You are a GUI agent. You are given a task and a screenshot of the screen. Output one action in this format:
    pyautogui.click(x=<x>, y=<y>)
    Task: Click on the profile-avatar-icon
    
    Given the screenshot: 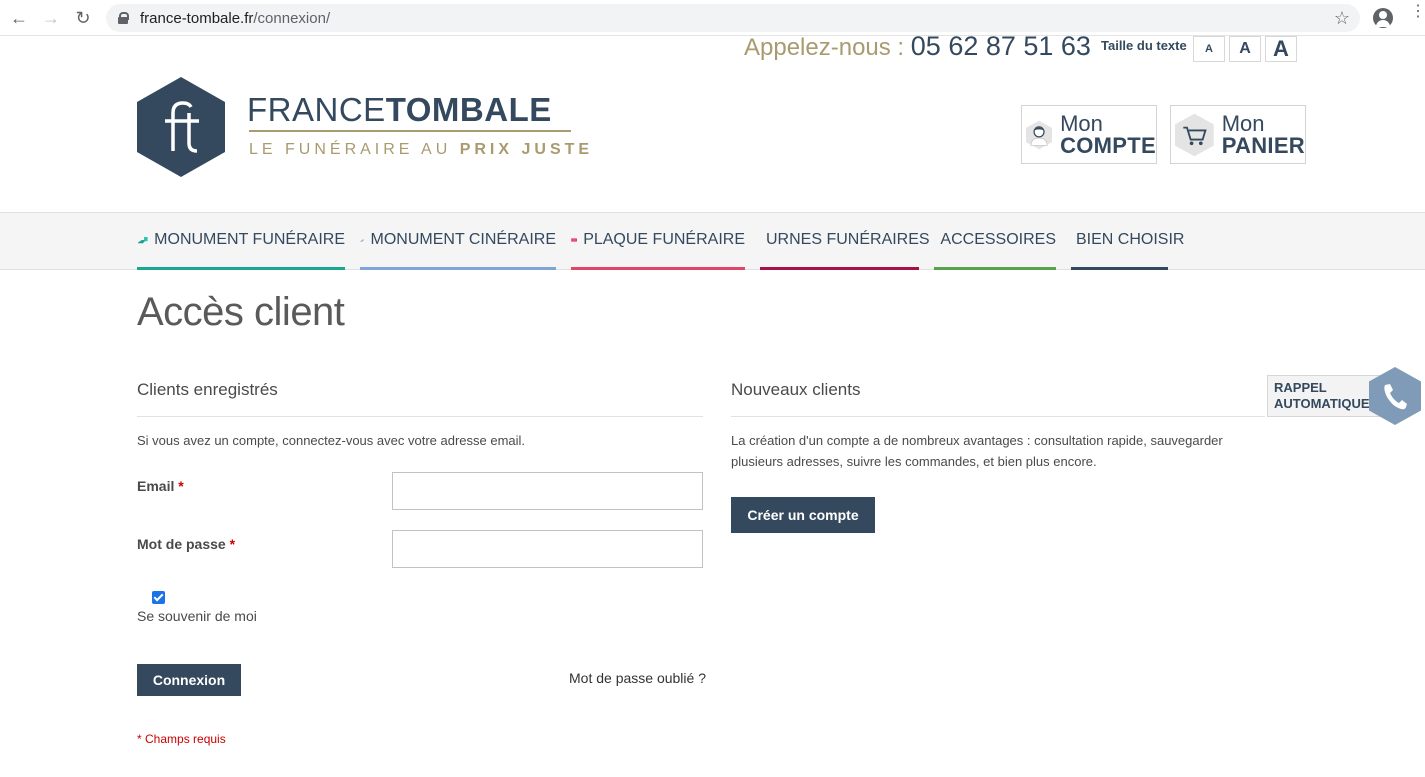 What is the action you would take?
    pyautogui.click(x=1383, y=18)
    